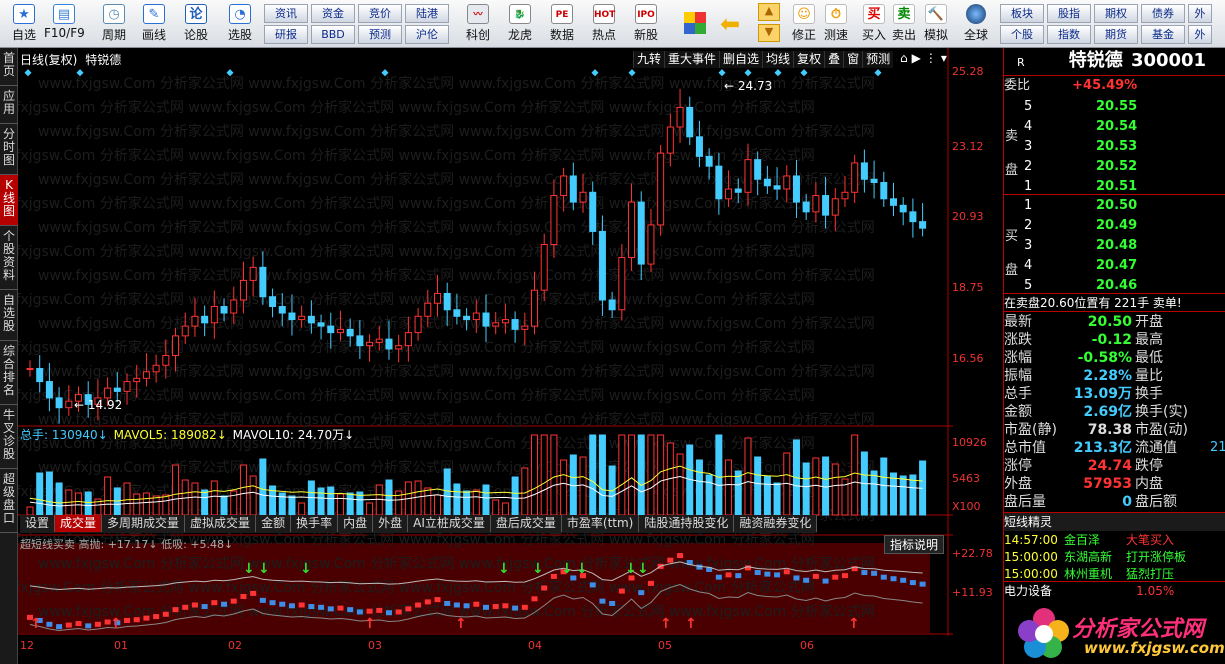 The height and width of the screenshot is (664, 1225). I want to click on indicator-tab: AI立桩成交量, so click(449, 523).